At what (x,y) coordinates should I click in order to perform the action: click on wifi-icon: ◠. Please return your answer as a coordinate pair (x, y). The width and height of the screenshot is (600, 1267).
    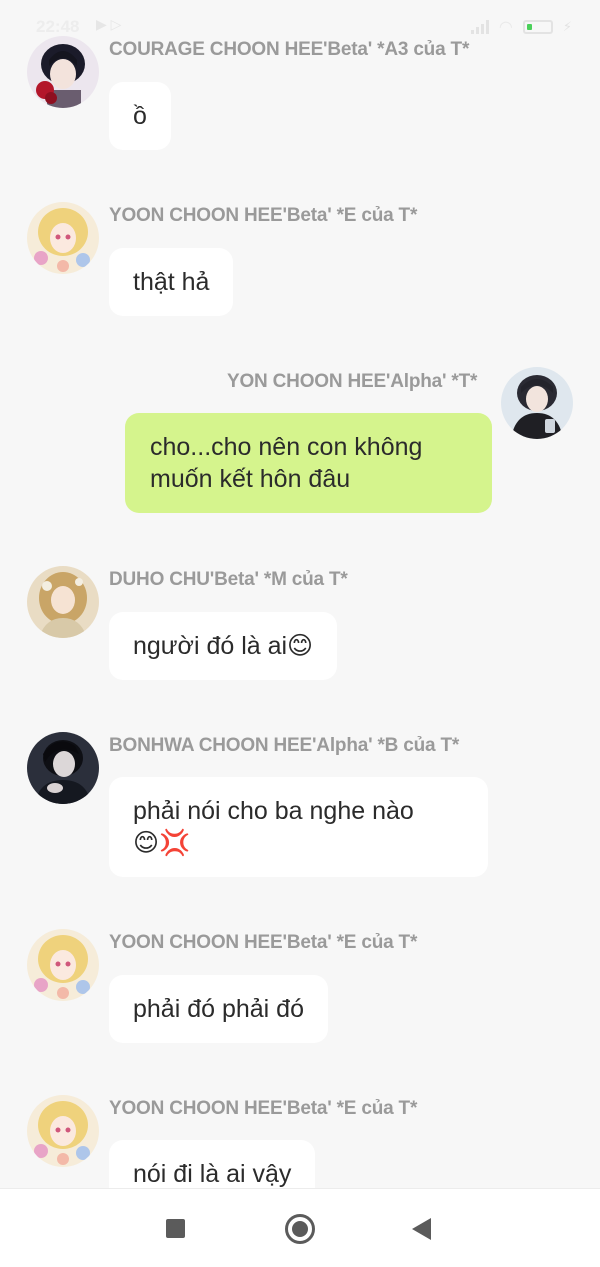
    Looking at the image, I should click on (505, 27).